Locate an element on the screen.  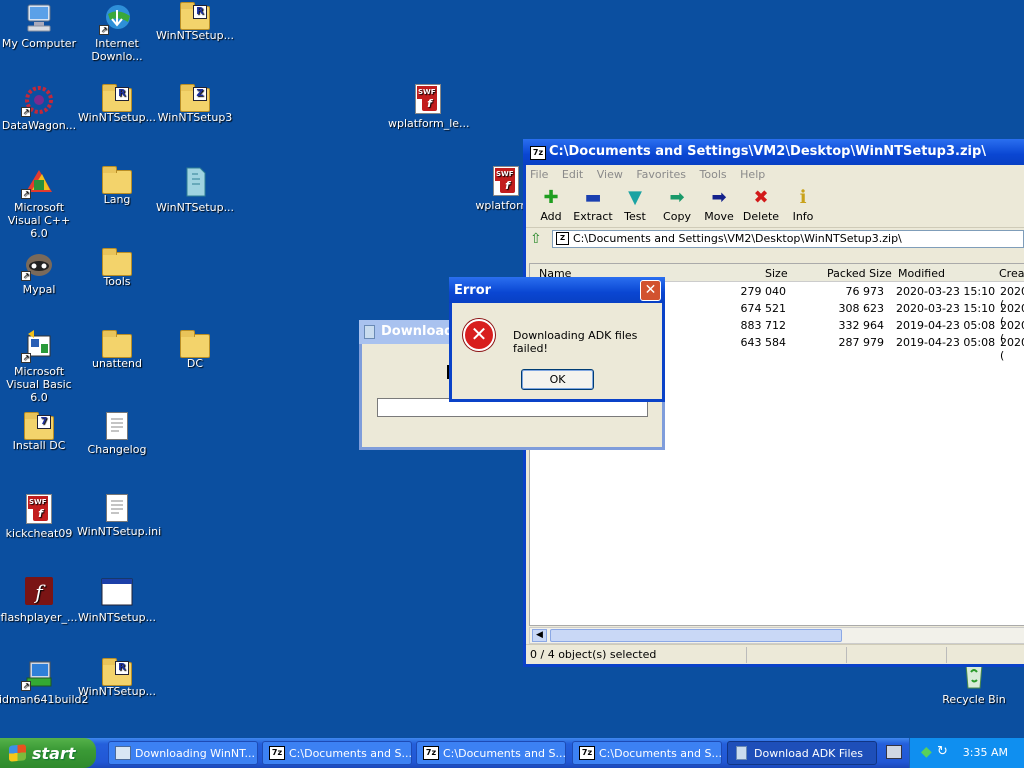
visual-basic-icon: ↗ is located at coordinates (38, 346).